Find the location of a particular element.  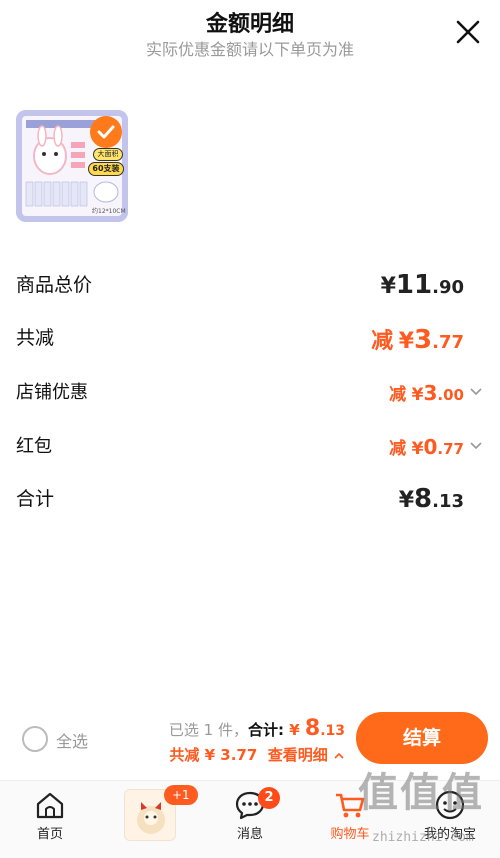

tab-messages-label: 消息 is located at coordinates (249, 834).